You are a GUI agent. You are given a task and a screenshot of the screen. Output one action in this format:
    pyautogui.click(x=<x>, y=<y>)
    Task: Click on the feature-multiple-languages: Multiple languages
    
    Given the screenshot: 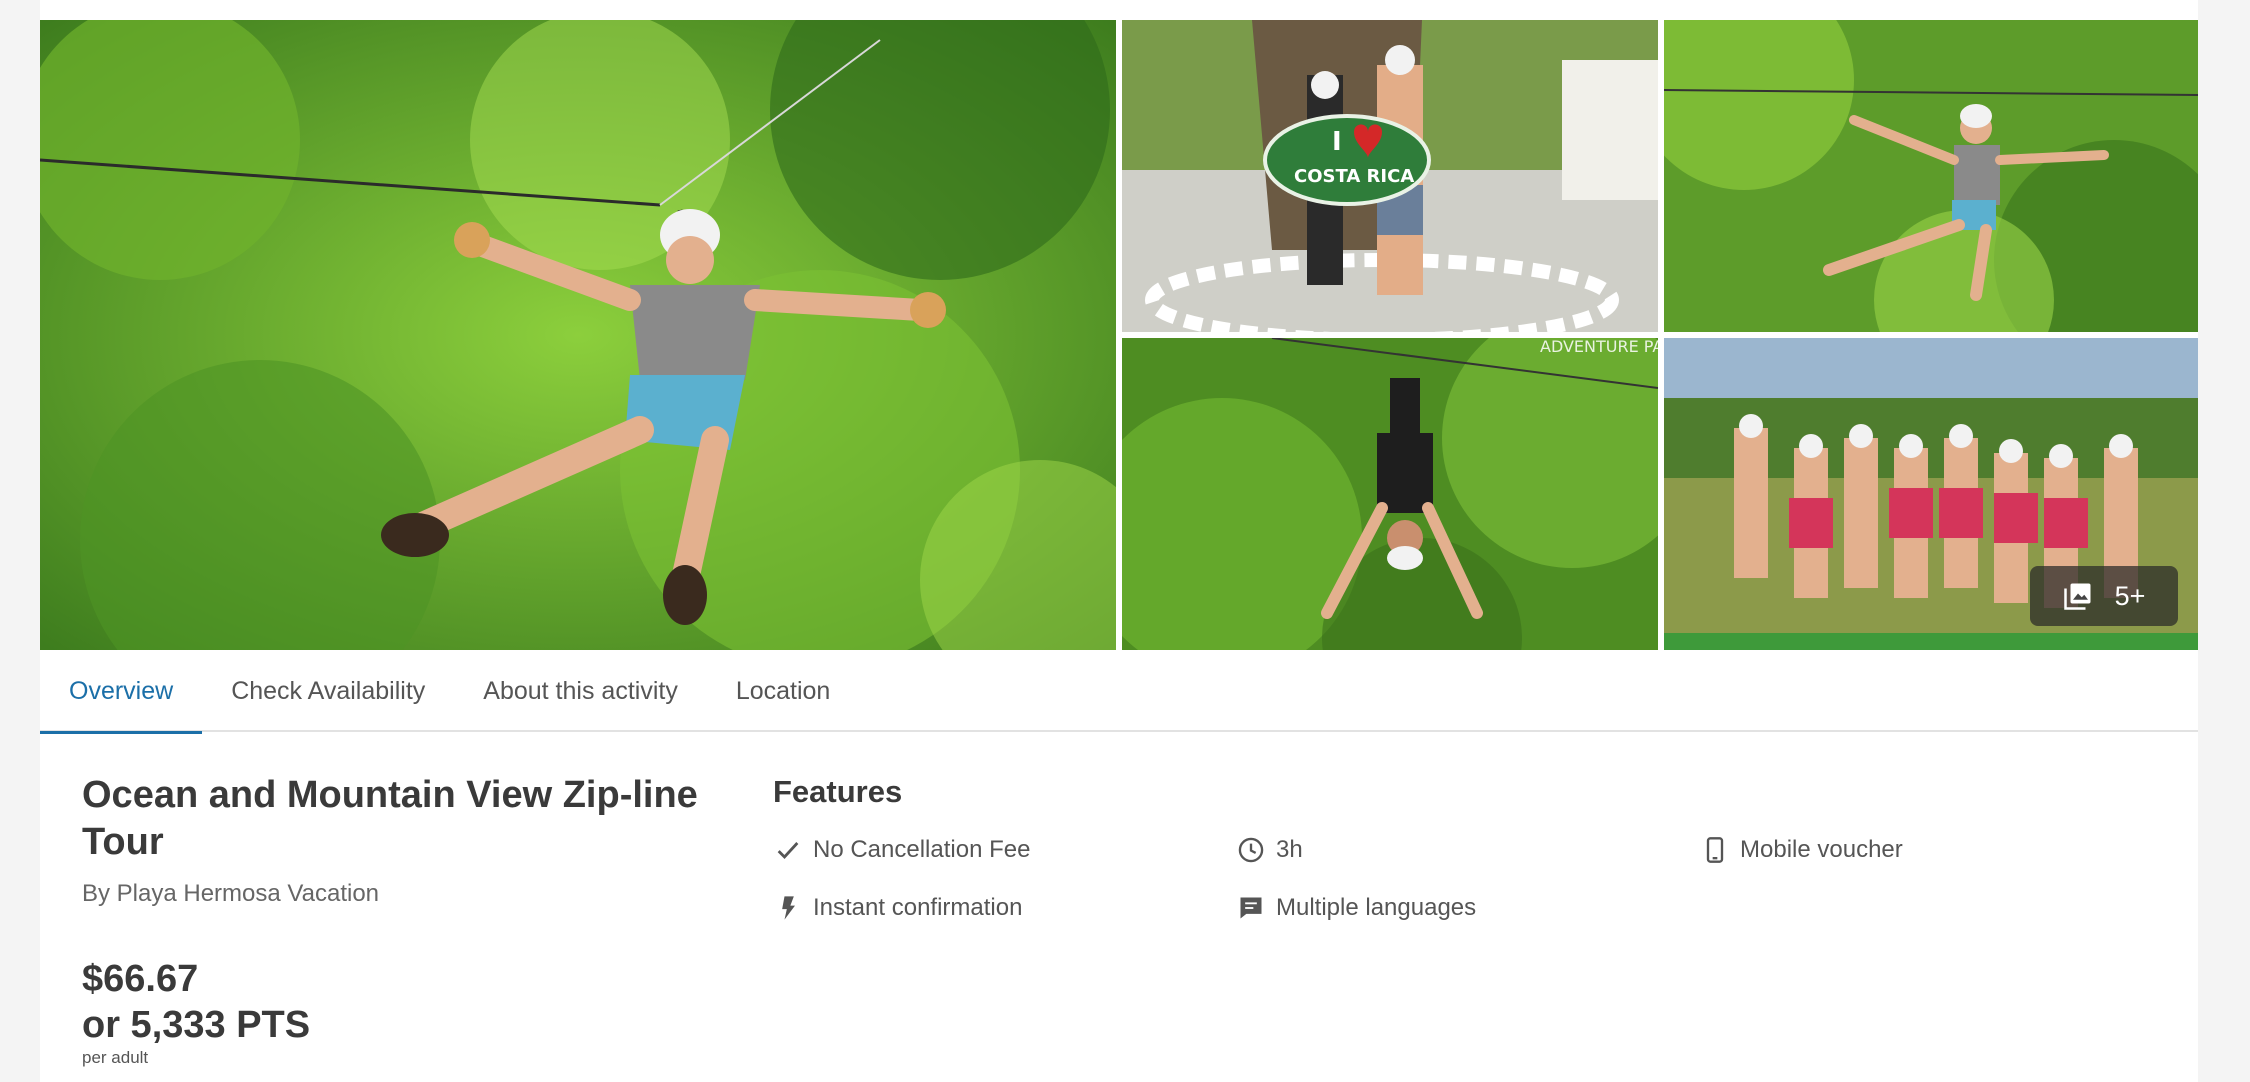 What is the action you would take?
    pyautogui.click(x=1356, y=908)
    